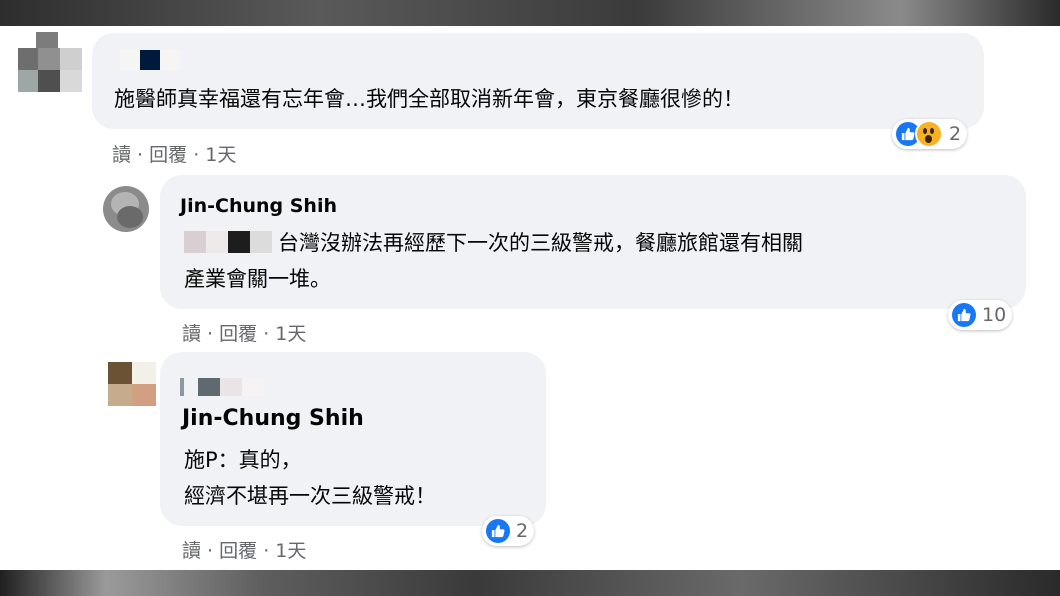 This screenshot has height=596, width=1060. Describe the element at coordinates (980, 315) in the screenshot. I see `reaction-summary: 10` at that location.